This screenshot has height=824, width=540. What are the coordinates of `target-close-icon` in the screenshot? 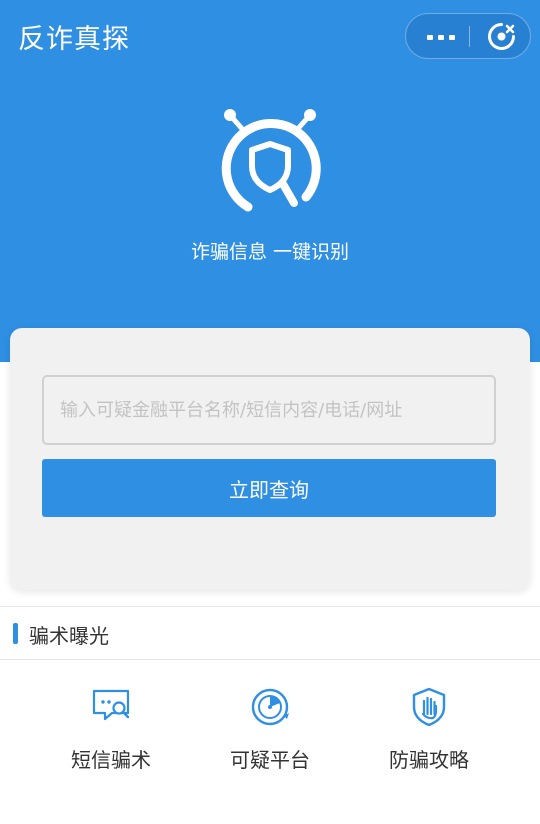 It's located at (501, 36).